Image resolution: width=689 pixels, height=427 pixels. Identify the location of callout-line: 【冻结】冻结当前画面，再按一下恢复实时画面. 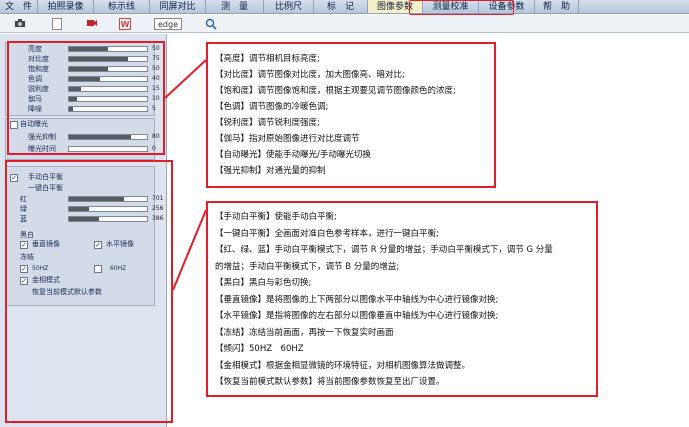
(304, 332).